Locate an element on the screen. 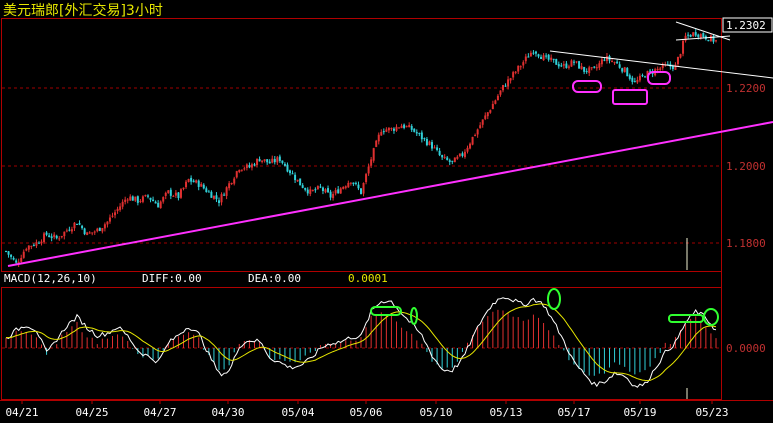  macd-histogram is located at coordinates (361, 342).